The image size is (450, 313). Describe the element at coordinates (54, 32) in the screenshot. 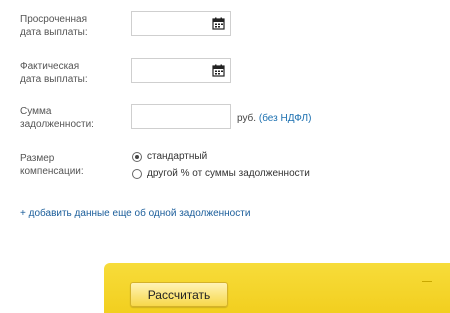

I see `overdue-date-label-line2: дата выплаты:` at that location.